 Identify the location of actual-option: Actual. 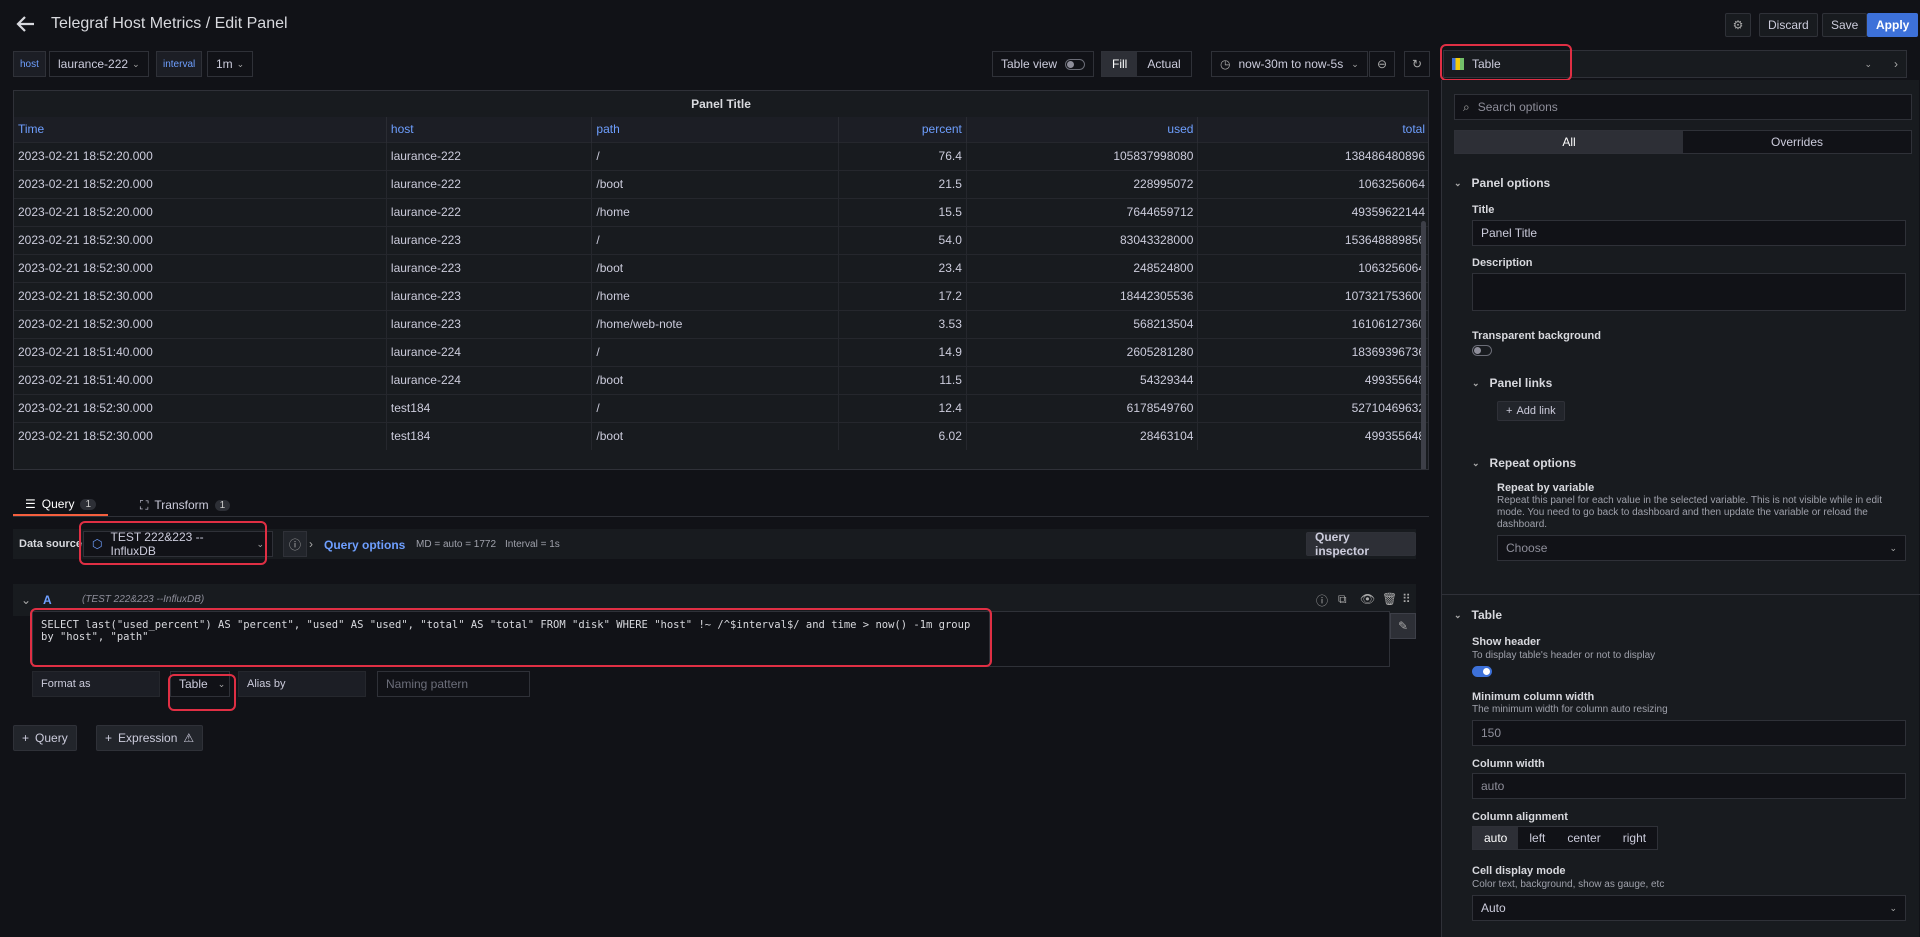
(1163, 64).